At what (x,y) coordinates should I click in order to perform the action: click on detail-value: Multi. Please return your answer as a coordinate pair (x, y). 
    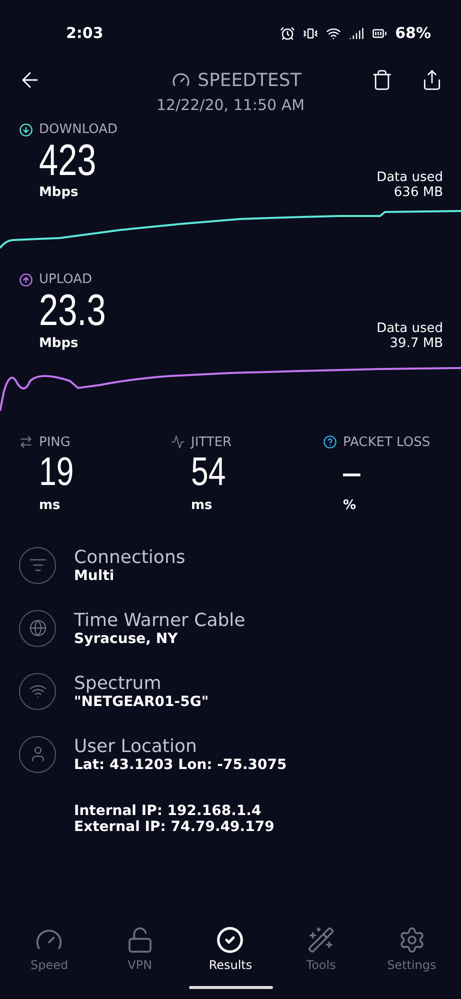
    Looking at the image, I should click on (94, 576).